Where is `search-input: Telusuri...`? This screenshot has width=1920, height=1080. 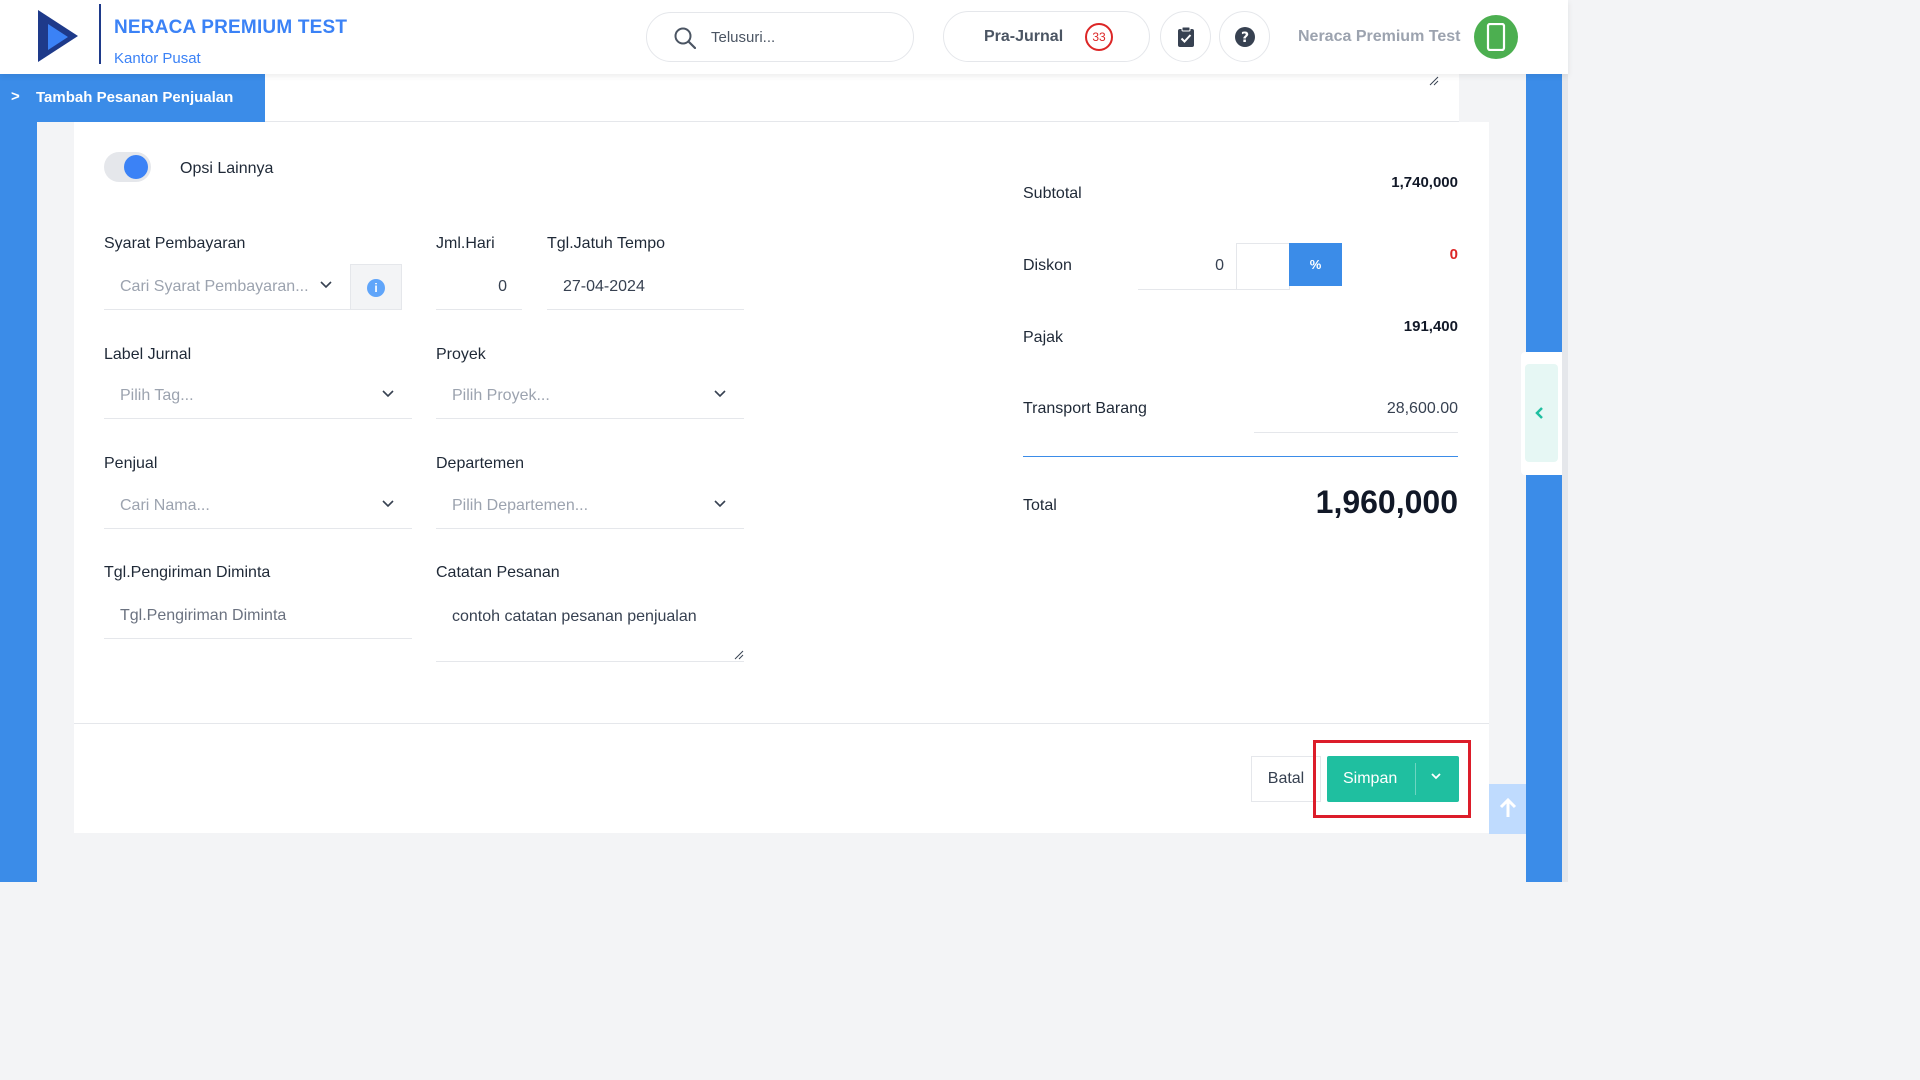 search-input: Telusuri... is located at coordinates (743, 37).